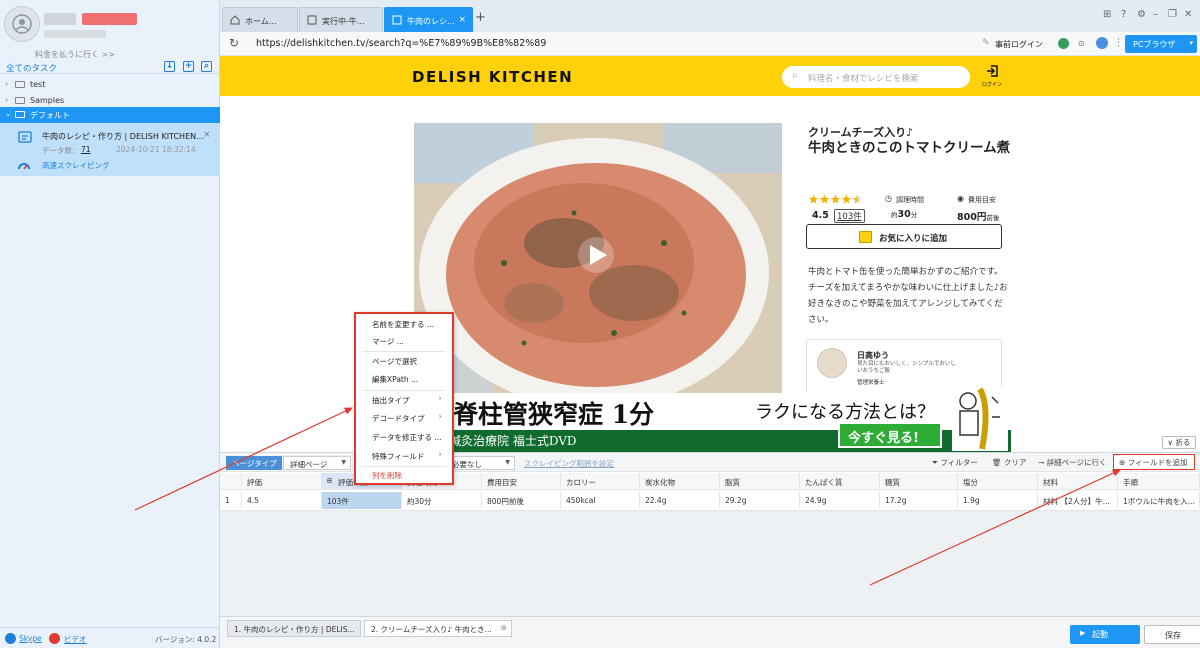 The width and height of the screenshot is (1200, 648). I want to click on table-header-cell: 塩分, so click(998, 481).